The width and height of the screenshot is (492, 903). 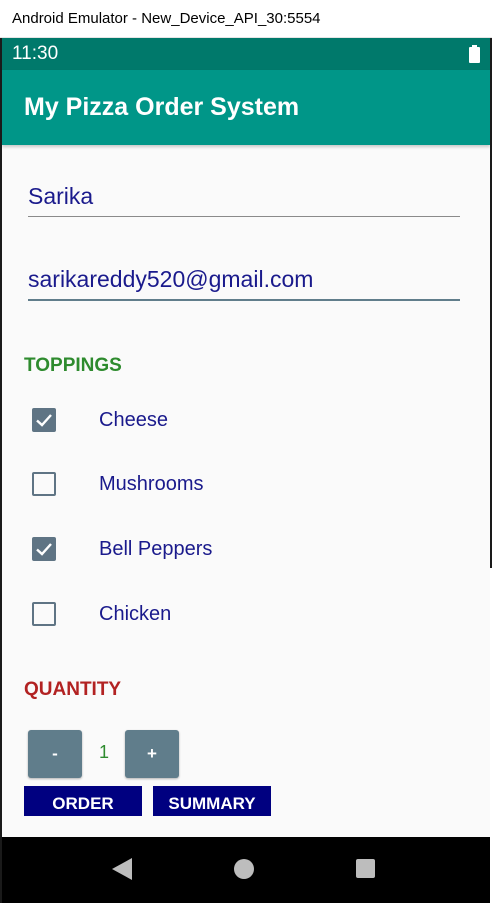 What do you see at coordinates (242, 420) in the screenshot?
I see `topping-cheese: Cheese` at bounding box center [242, 420].